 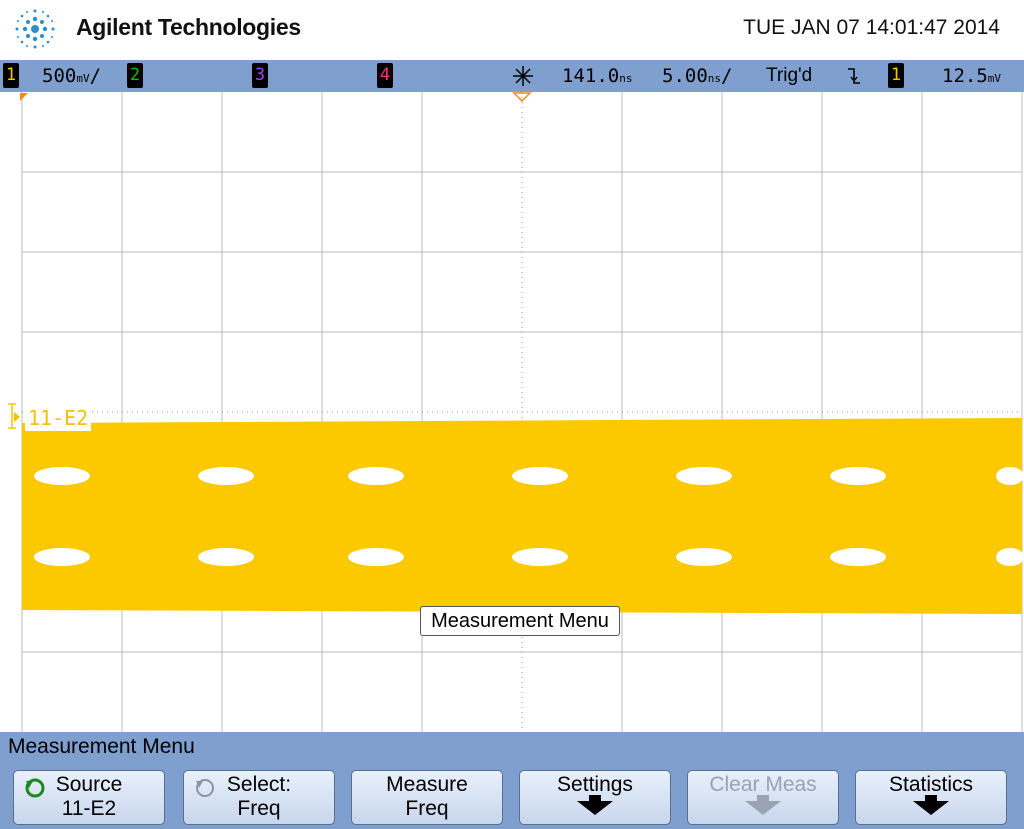 What do you see at coordinates (385, 75) in the screenshot?
I see `ch4-indicator: 4` at bounding box center [385, 75].